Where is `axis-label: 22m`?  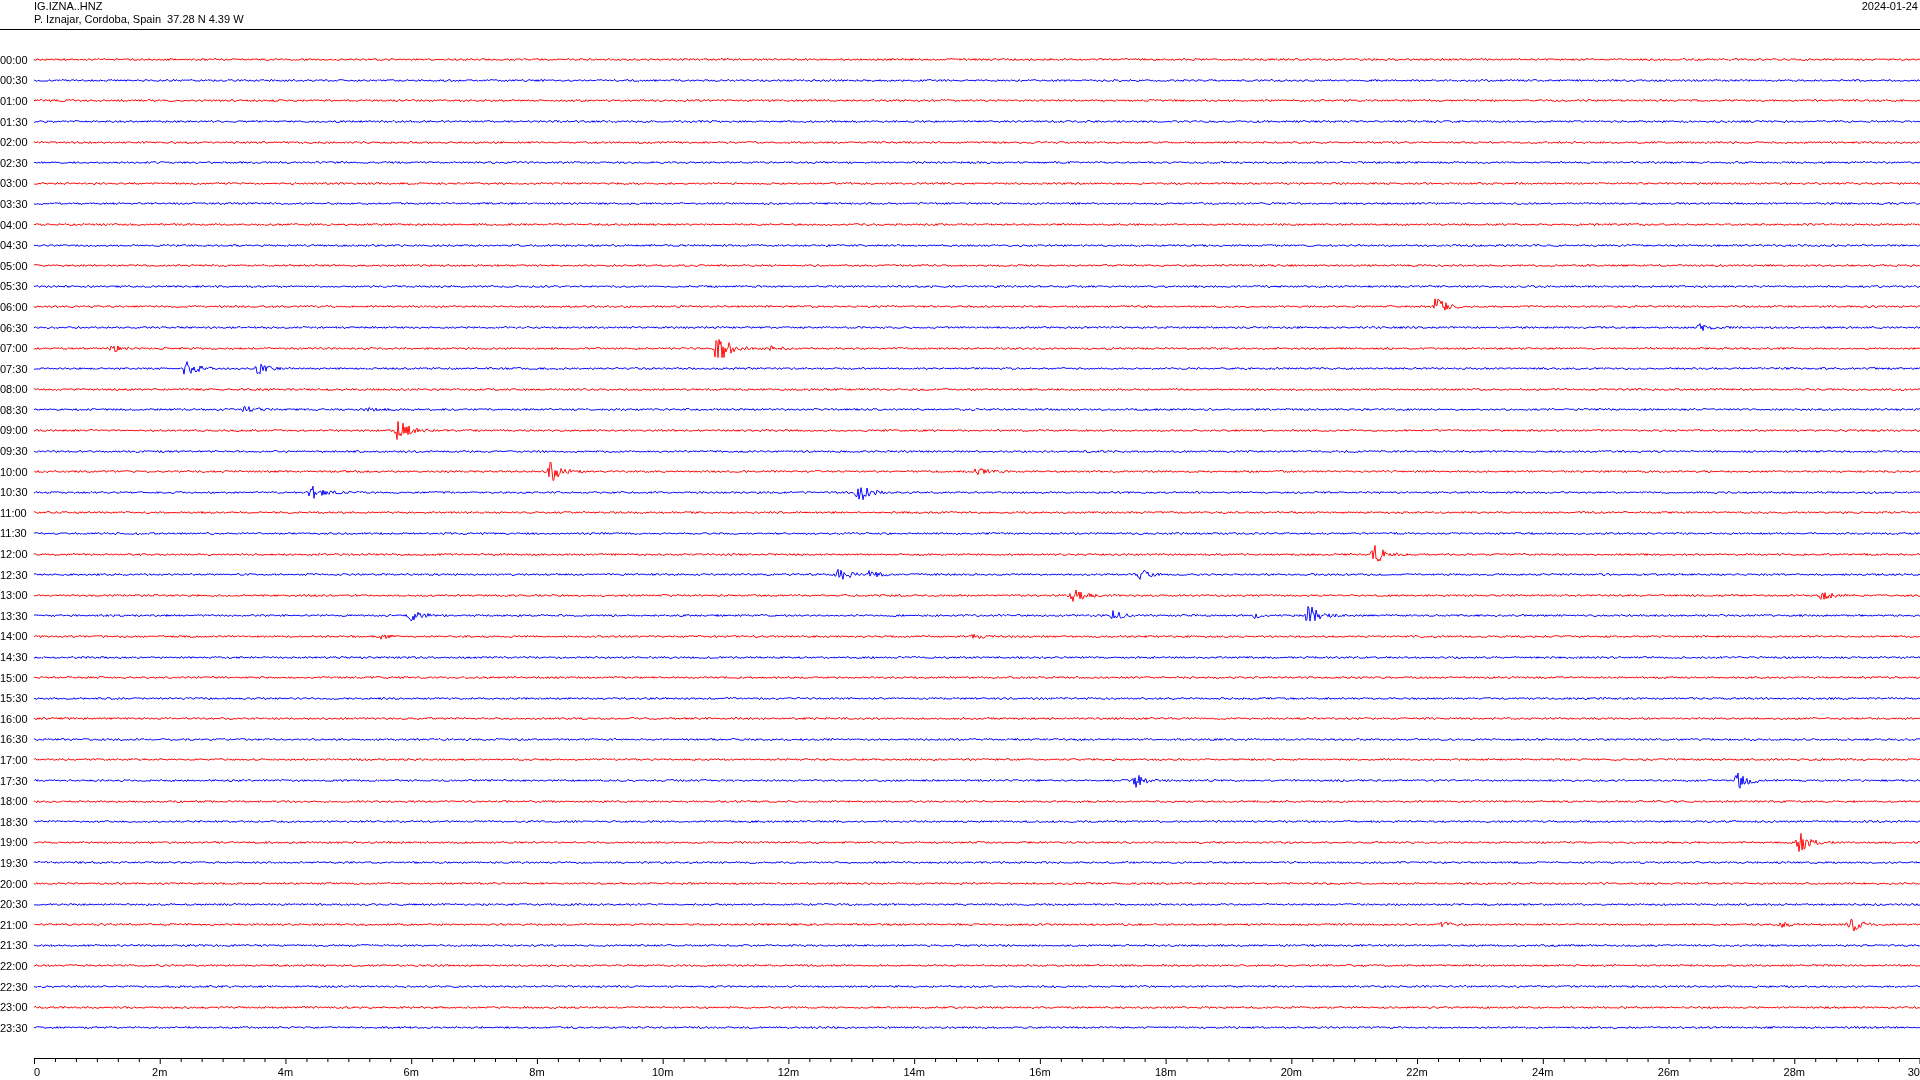 axis-label: 22m is located at coordinates (1417, 1072).